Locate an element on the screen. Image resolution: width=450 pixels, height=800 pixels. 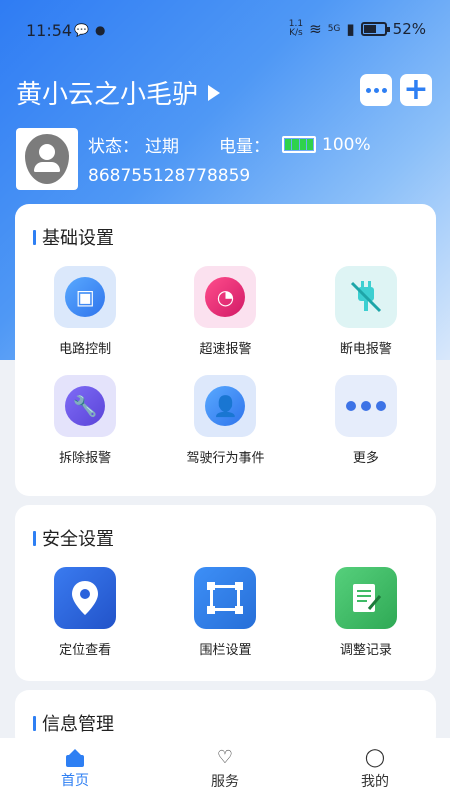
status-time: 11:54 is located at coordinates (49, 30).